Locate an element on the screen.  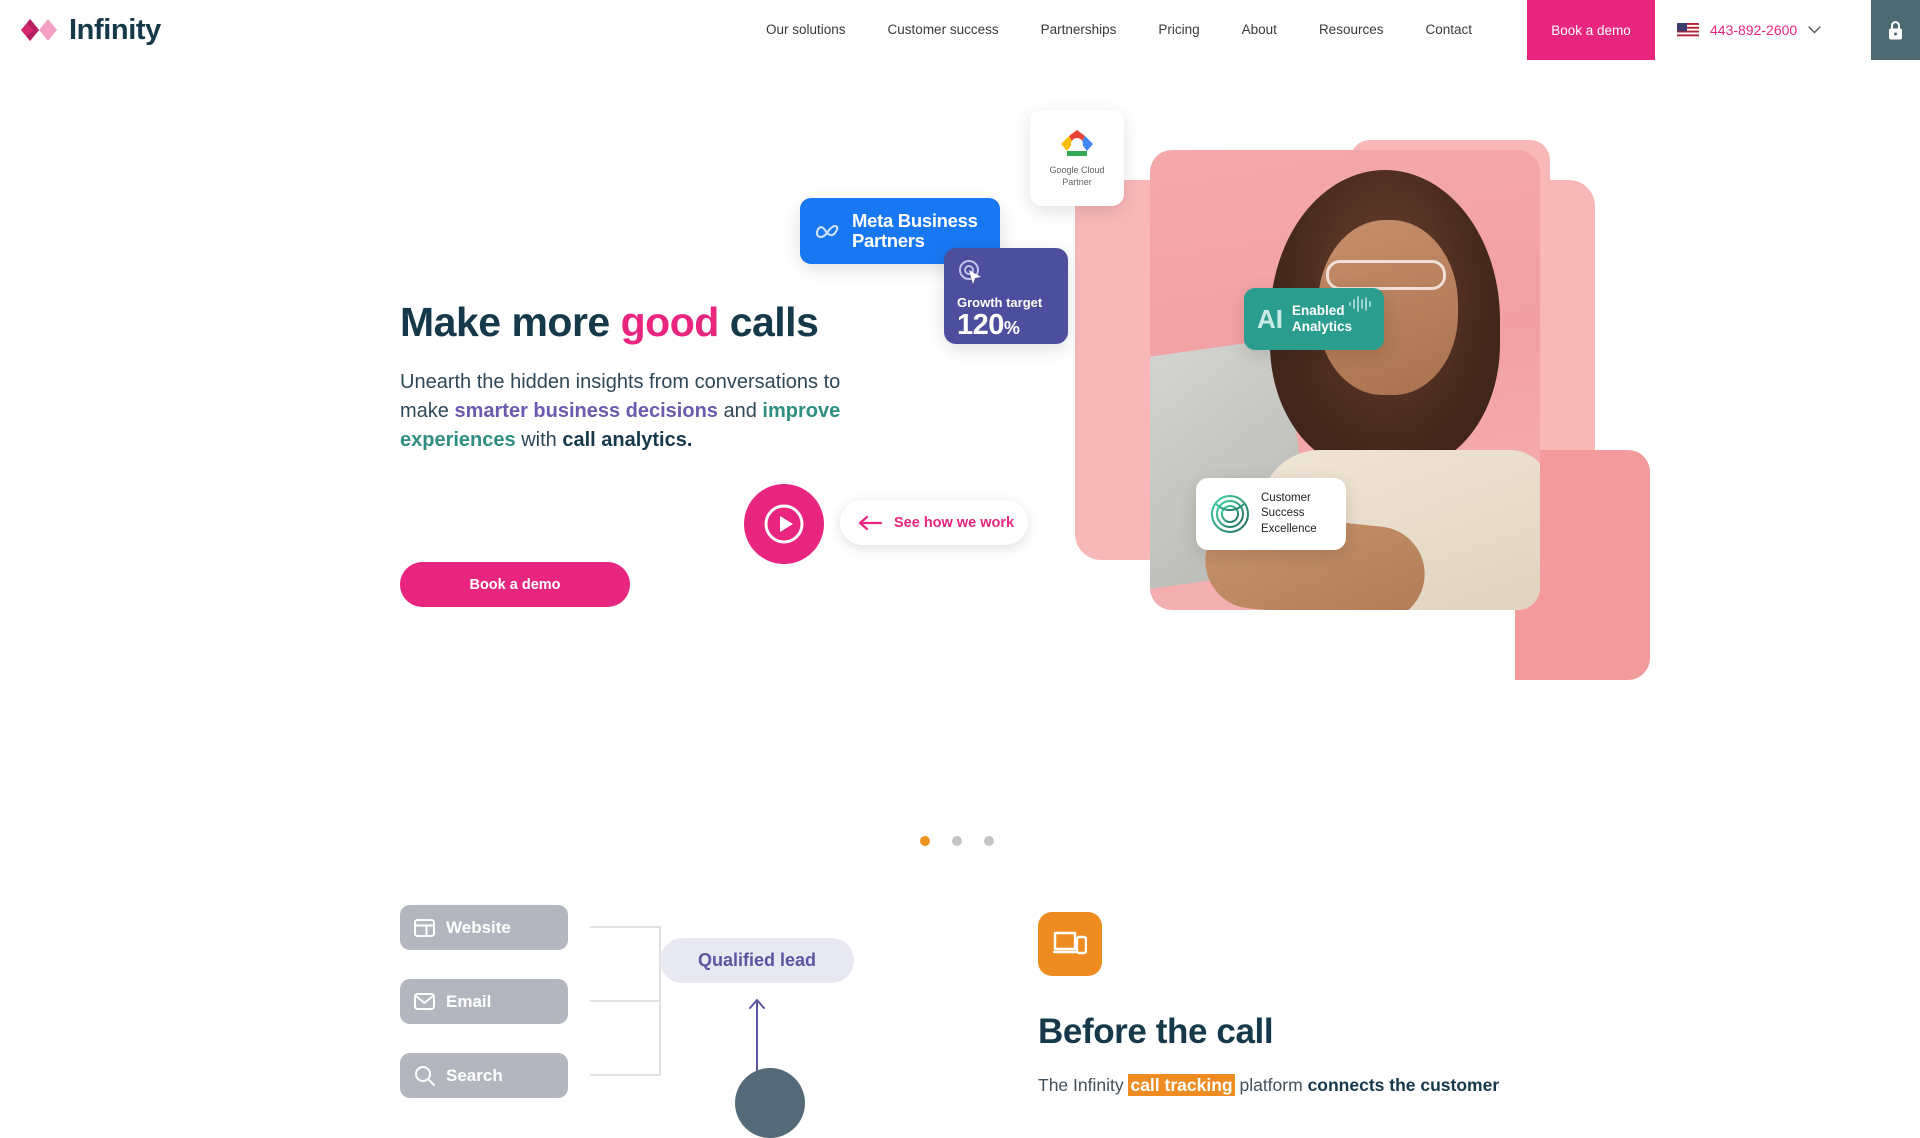
hero-sub-2: and is located at coordinates (740, 411).